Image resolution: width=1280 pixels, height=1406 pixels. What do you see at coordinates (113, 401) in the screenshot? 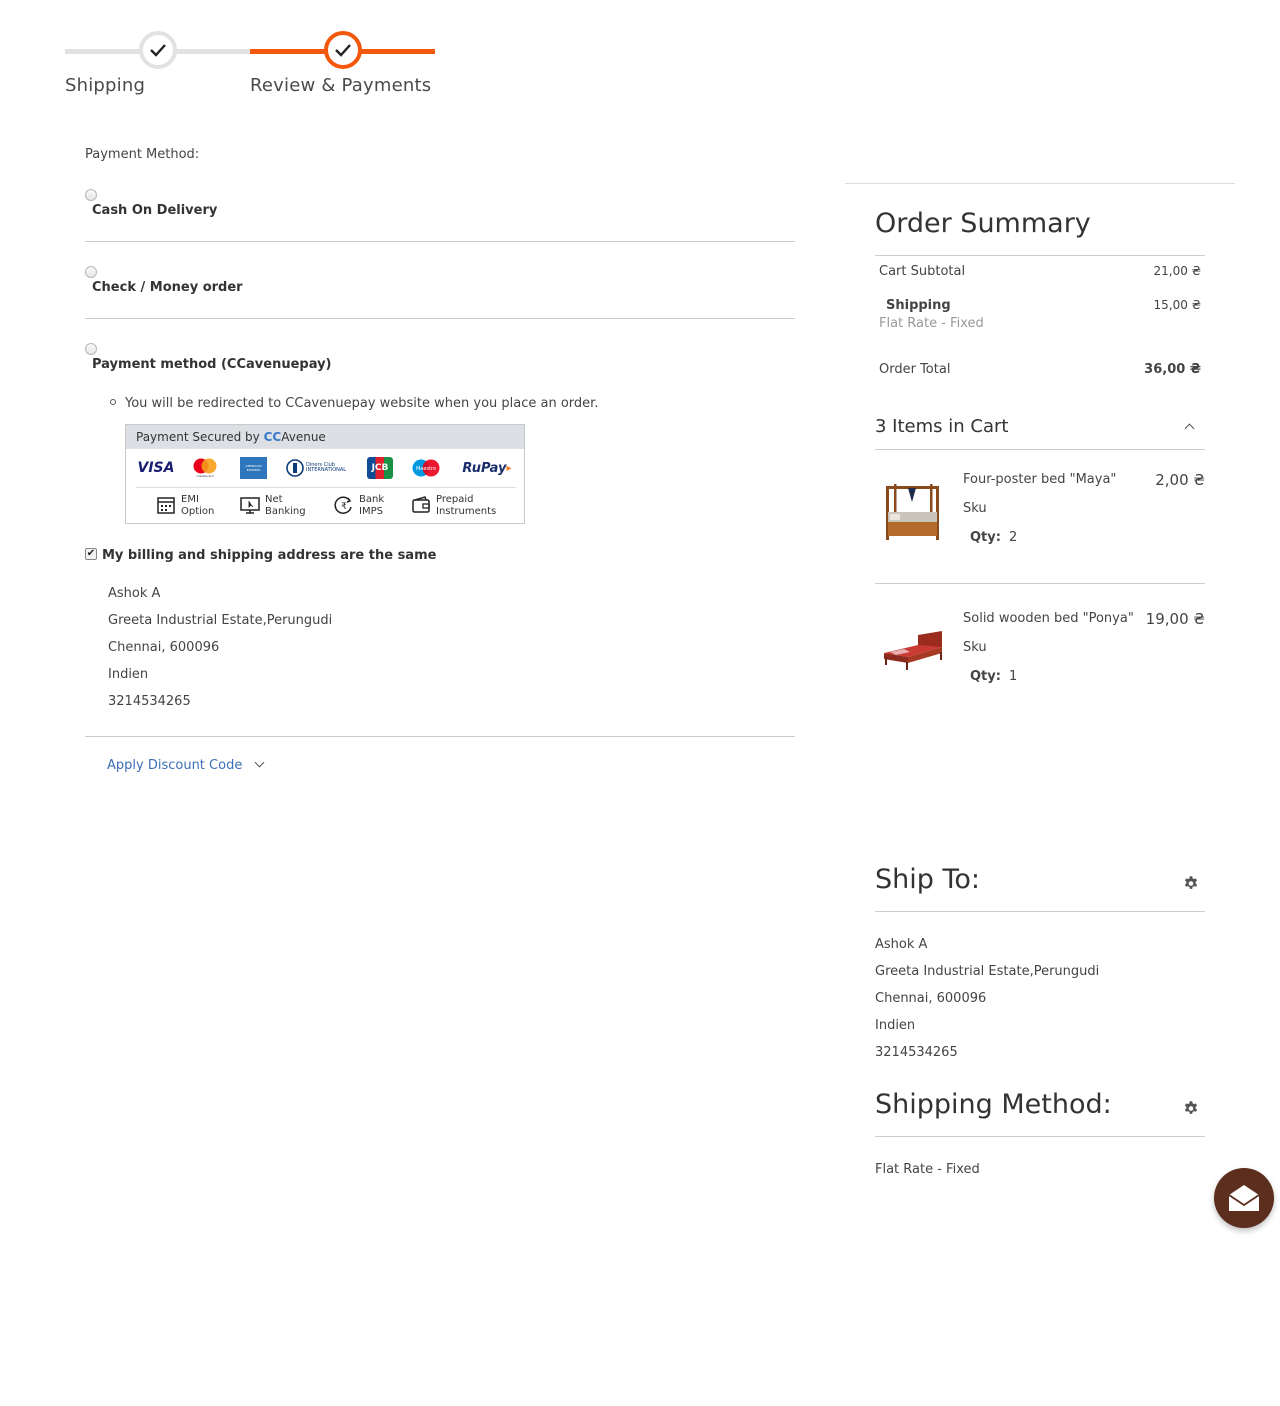
I see `bullet-icon` at bounding box center [113, 401].